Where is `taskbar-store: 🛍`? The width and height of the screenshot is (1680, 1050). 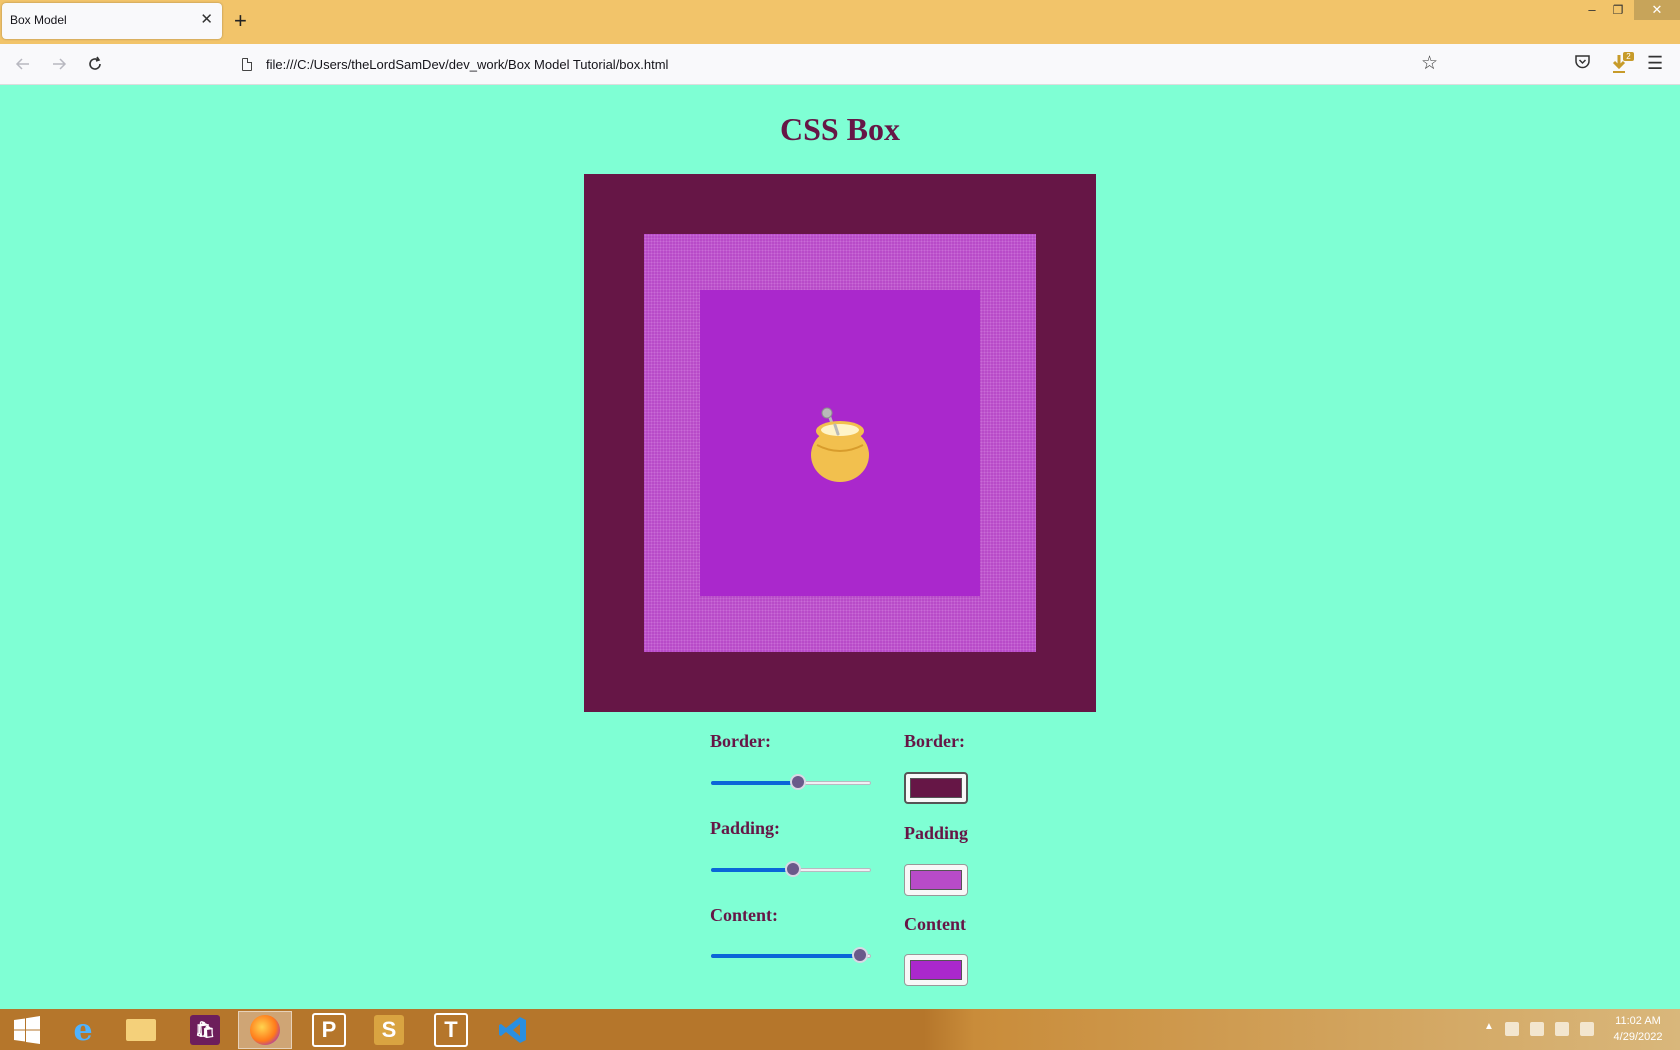
taskbar-store: 🛍 is located at coordinates (205, 1030).